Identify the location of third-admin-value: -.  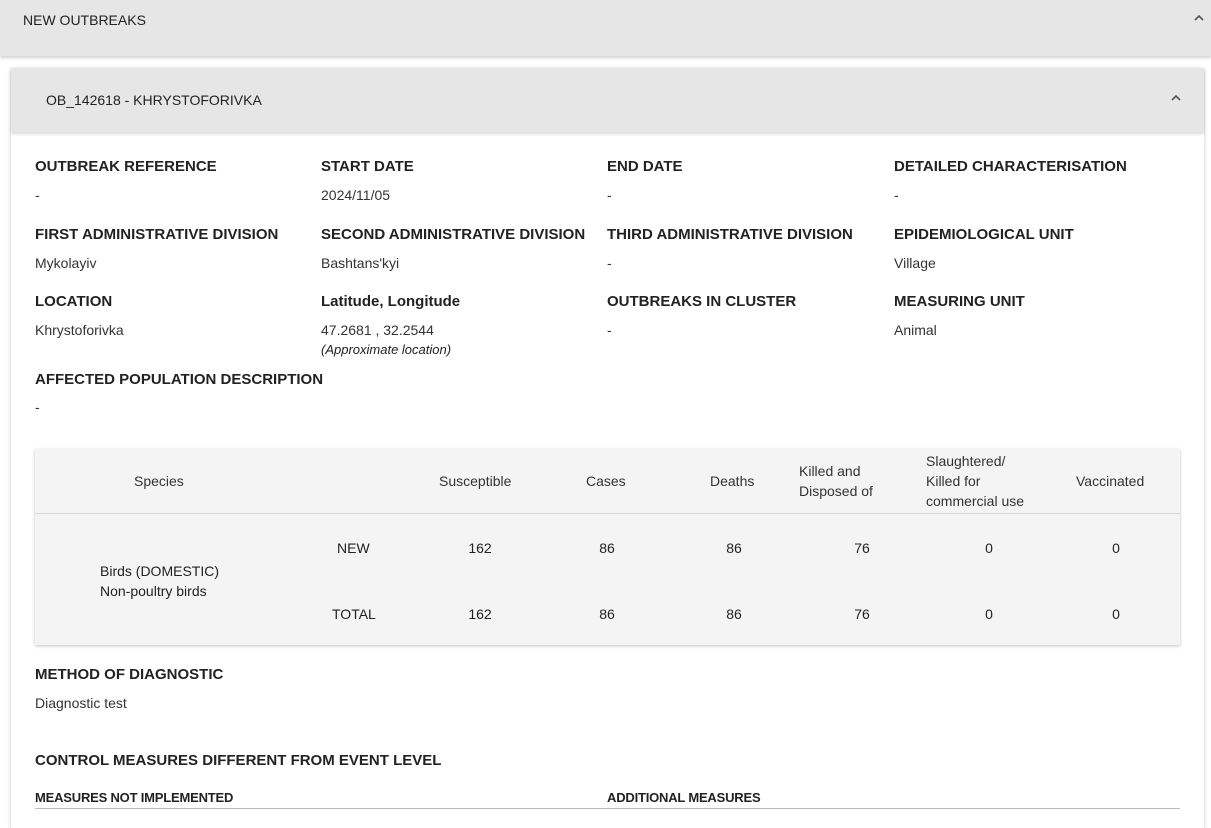
(609, 263).